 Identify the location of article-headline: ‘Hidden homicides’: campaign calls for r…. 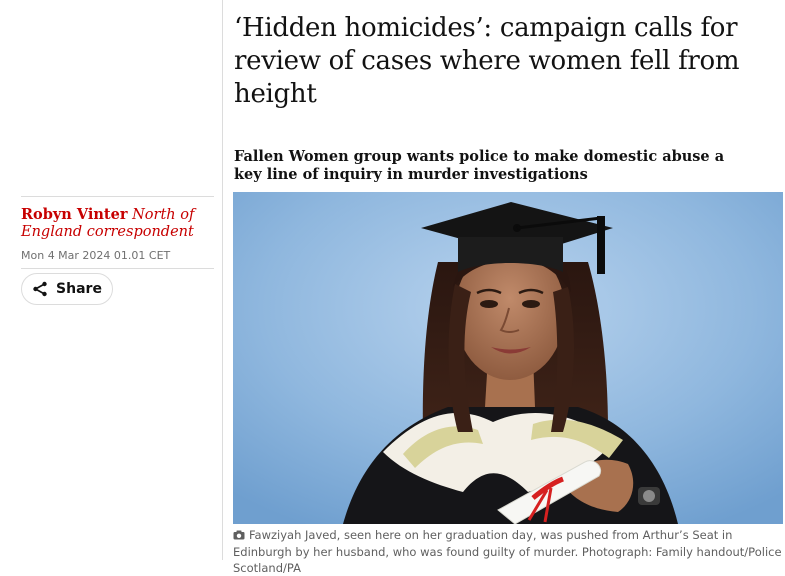
(487, 61).